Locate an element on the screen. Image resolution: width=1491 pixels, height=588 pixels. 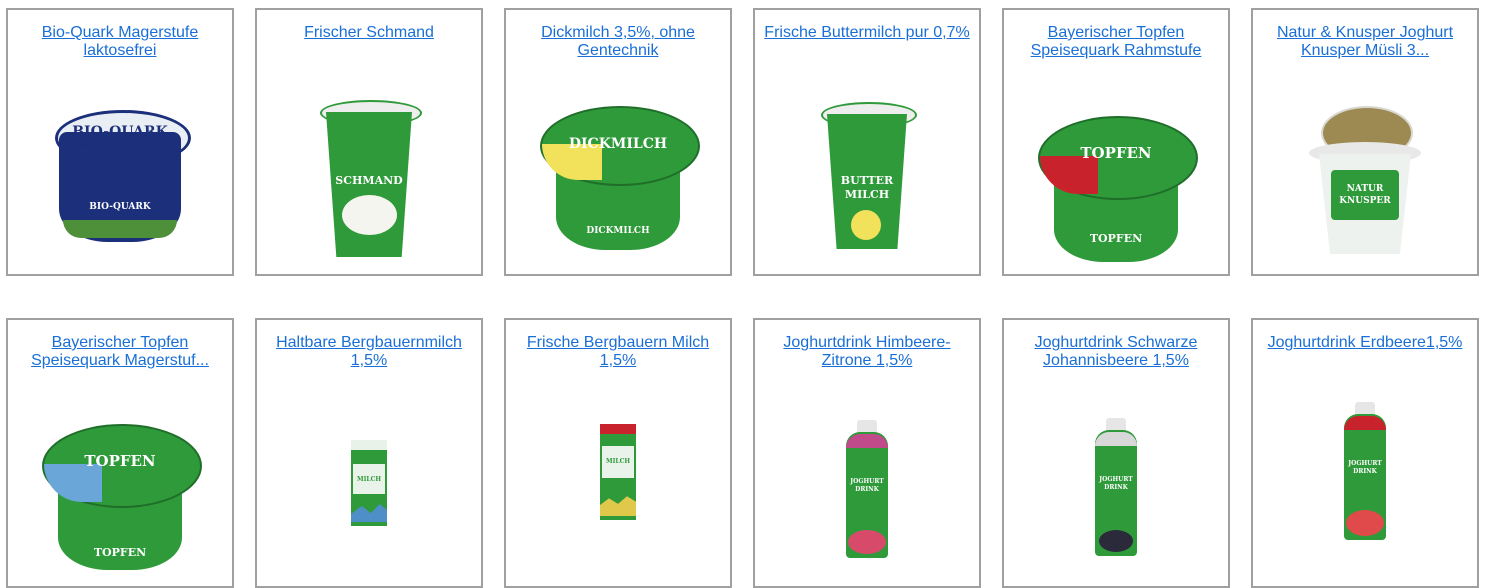
product-title-link: Frische Buttermilch pur 0,7% is located at coordinates (867, 33).